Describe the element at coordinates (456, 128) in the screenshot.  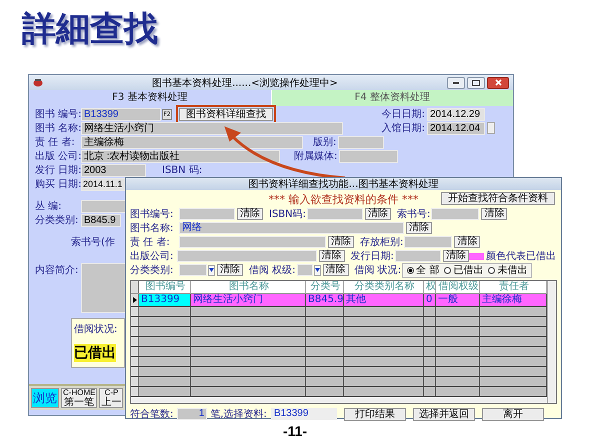
I see `input-field: 2014.12.04` at that location.